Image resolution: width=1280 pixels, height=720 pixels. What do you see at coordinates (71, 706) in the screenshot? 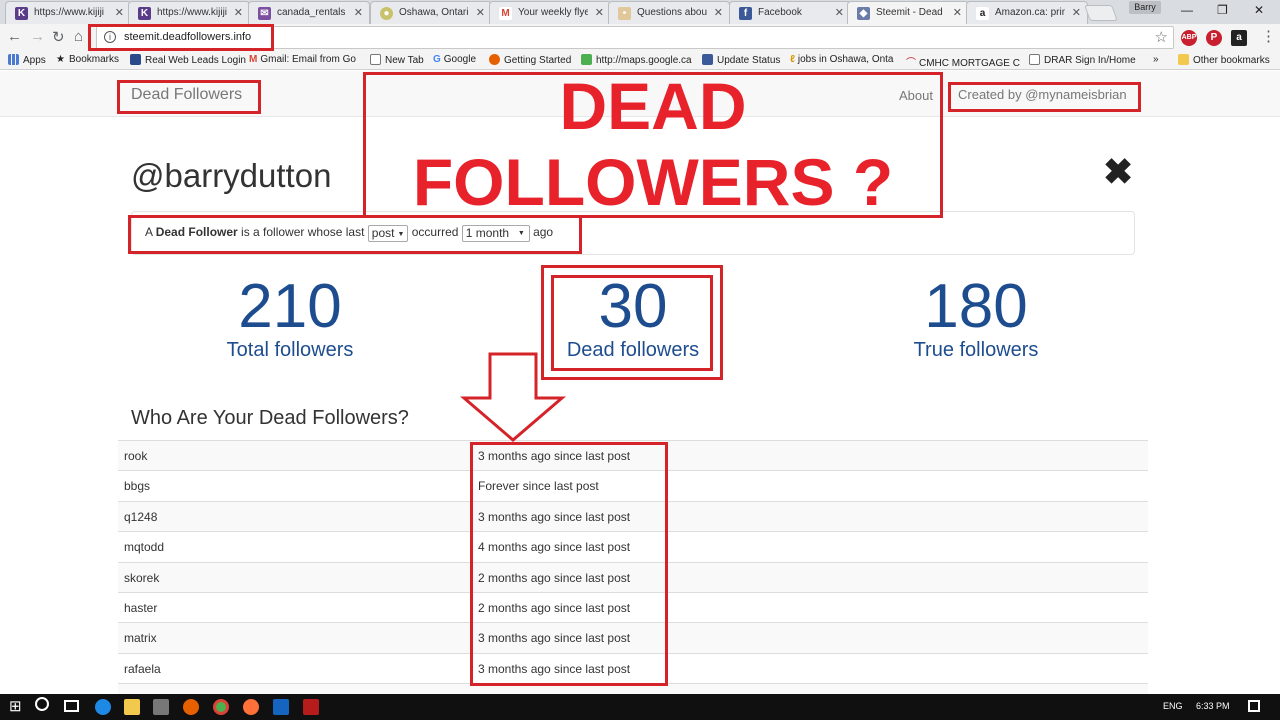
I see `task-view-icon` at bounding box center [71, 706].